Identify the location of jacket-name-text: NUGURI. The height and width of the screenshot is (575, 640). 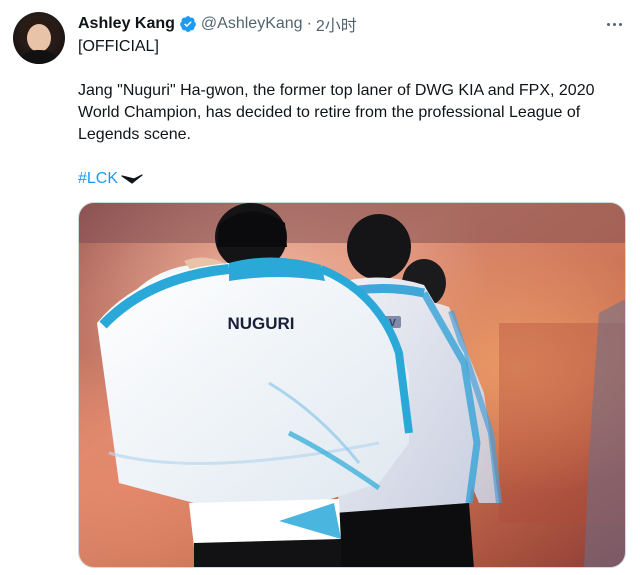
(260, 323).